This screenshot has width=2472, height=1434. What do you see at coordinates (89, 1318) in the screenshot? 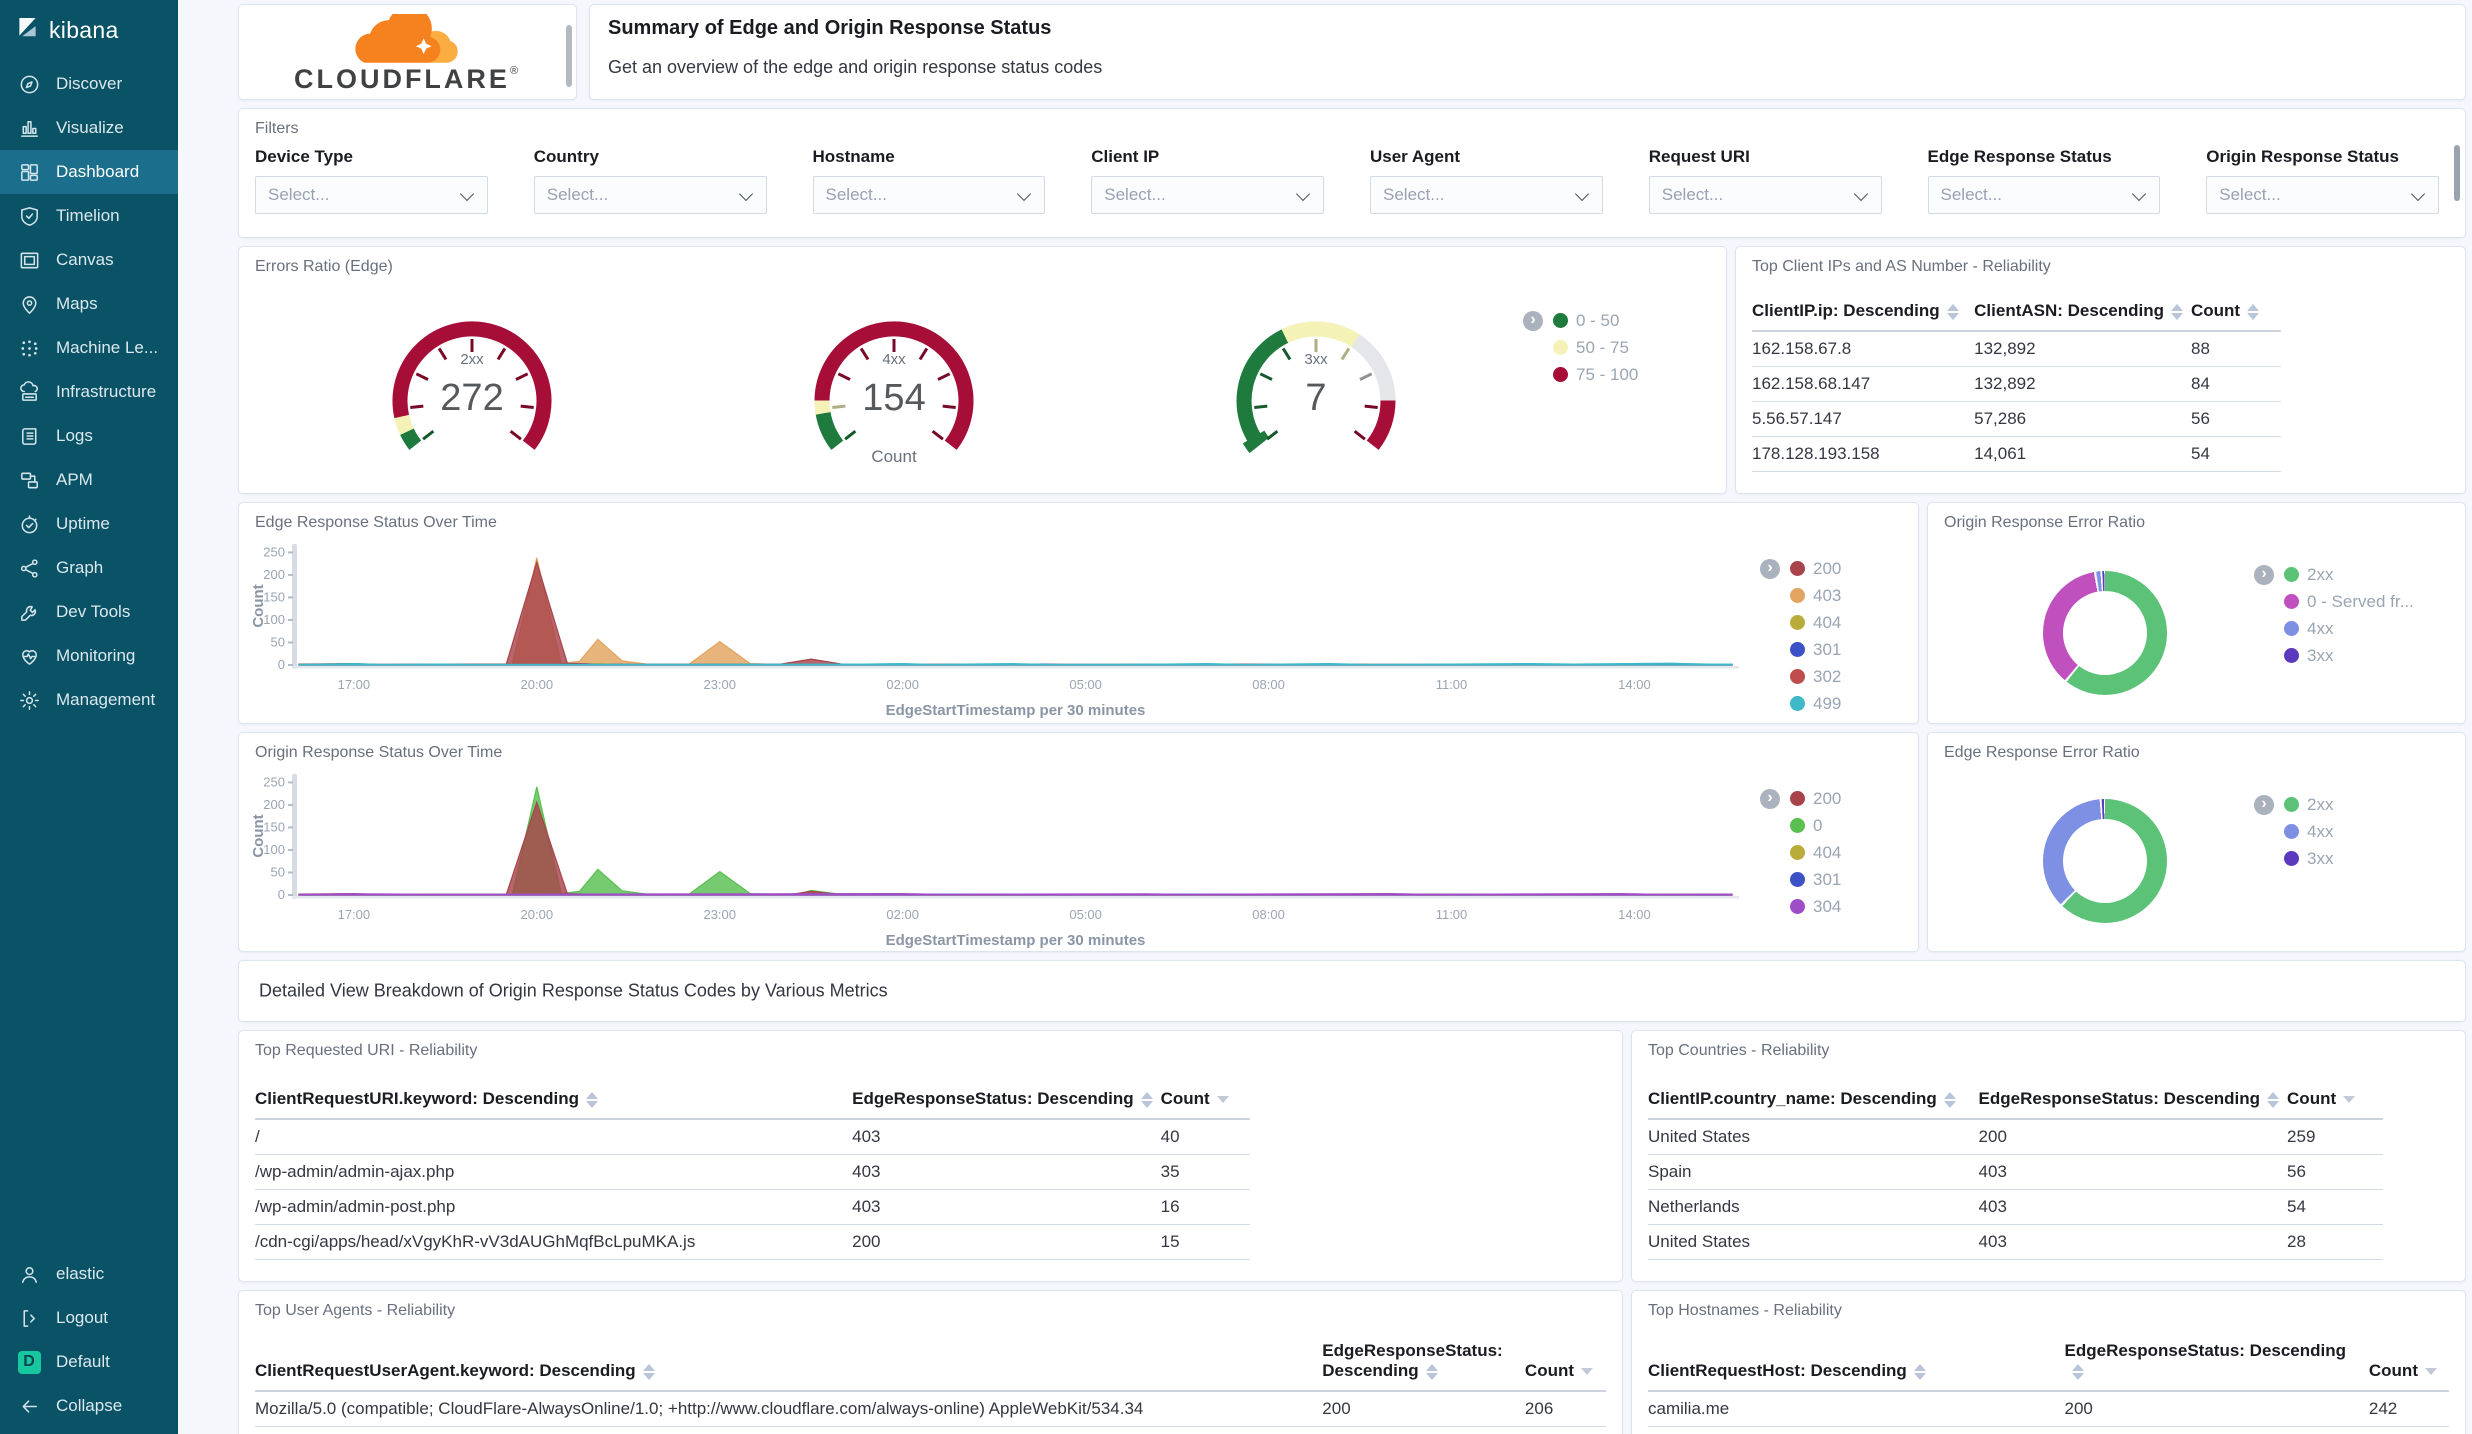
I see `sidebar-footer-item: Logout` at bounding box center [89, 1318].